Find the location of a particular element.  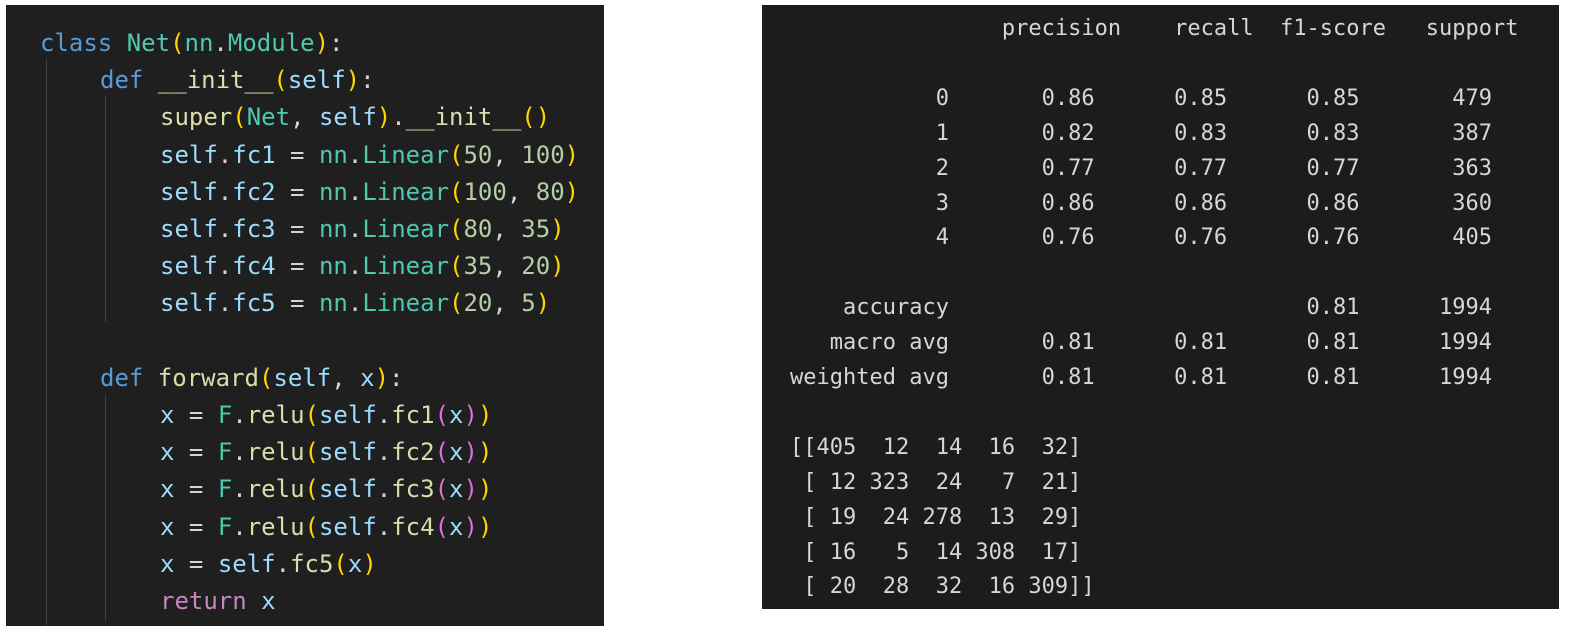

code-token: class is located at coordinates (83, 43).